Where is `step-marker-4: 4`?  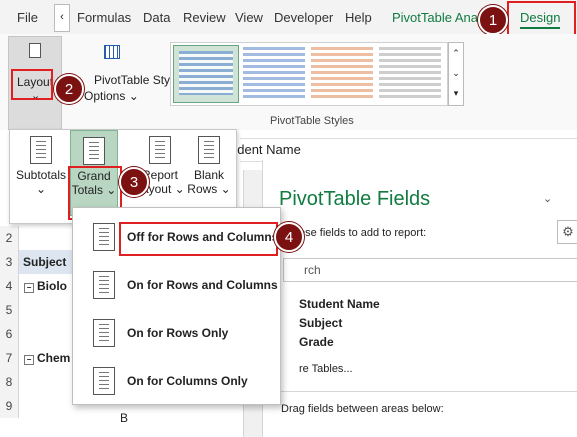 step-marker-4: 4 is located at coordinates (289, 237).